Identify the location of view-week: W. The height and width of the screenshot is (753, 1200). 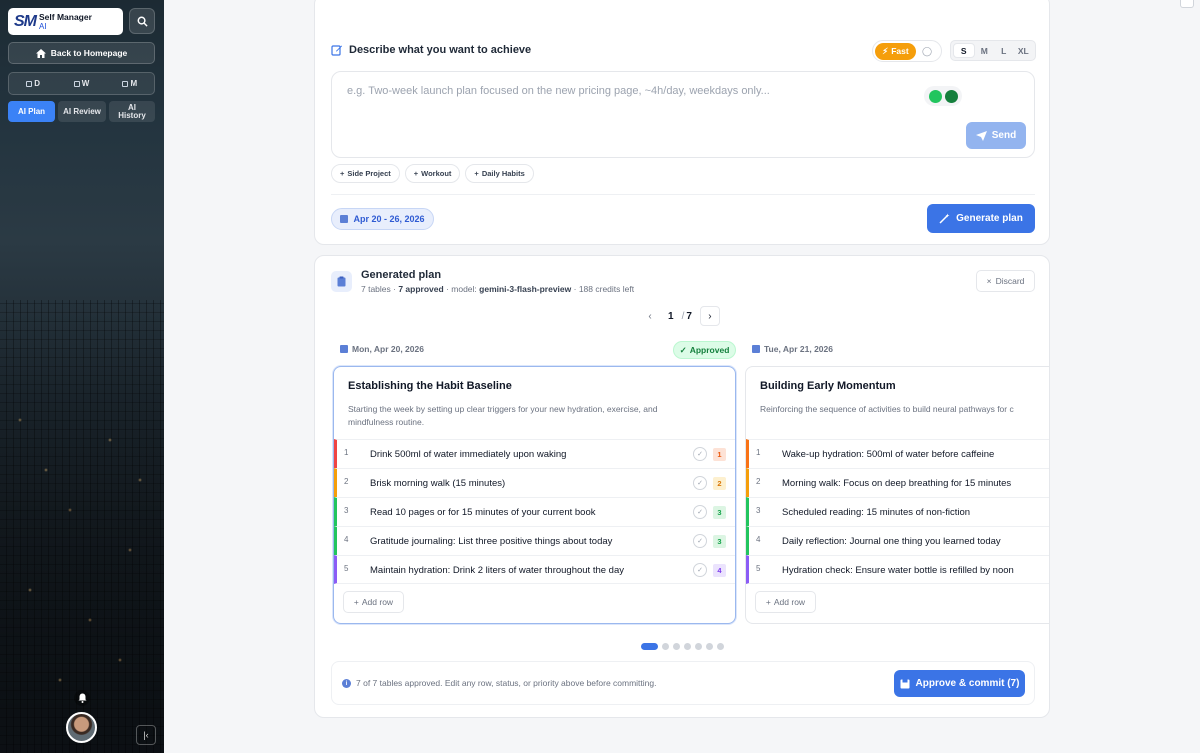
(81, 83).